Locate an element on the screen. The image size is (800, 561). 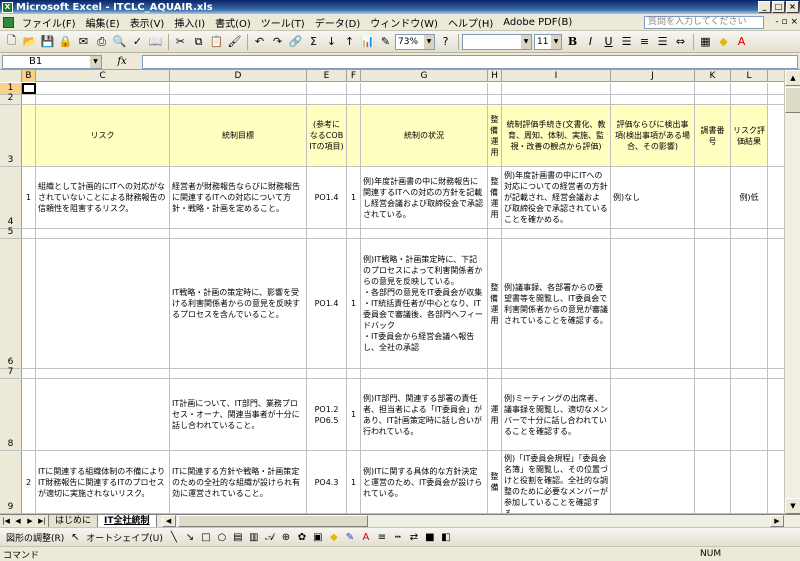
cell-design-operation: 整備 is located at coordinates (495, 482).